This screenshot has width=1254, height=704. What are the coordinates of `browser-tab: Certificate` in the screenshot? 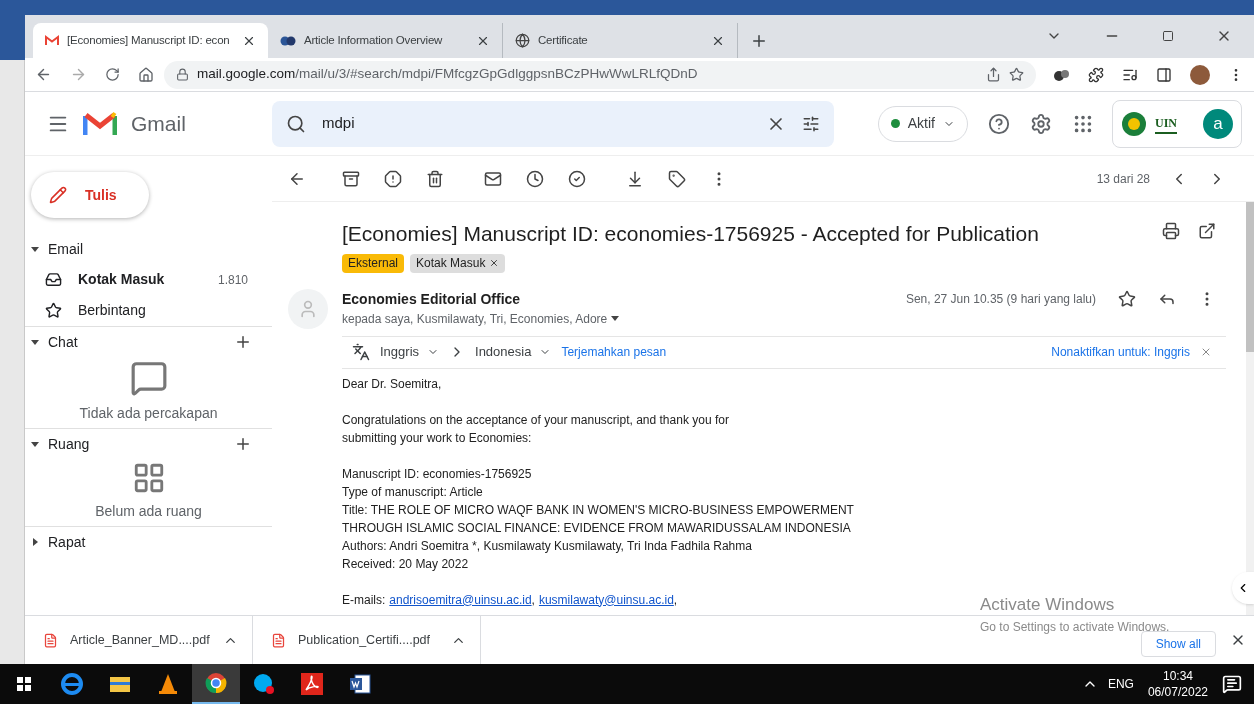 It's located at (620, 40).